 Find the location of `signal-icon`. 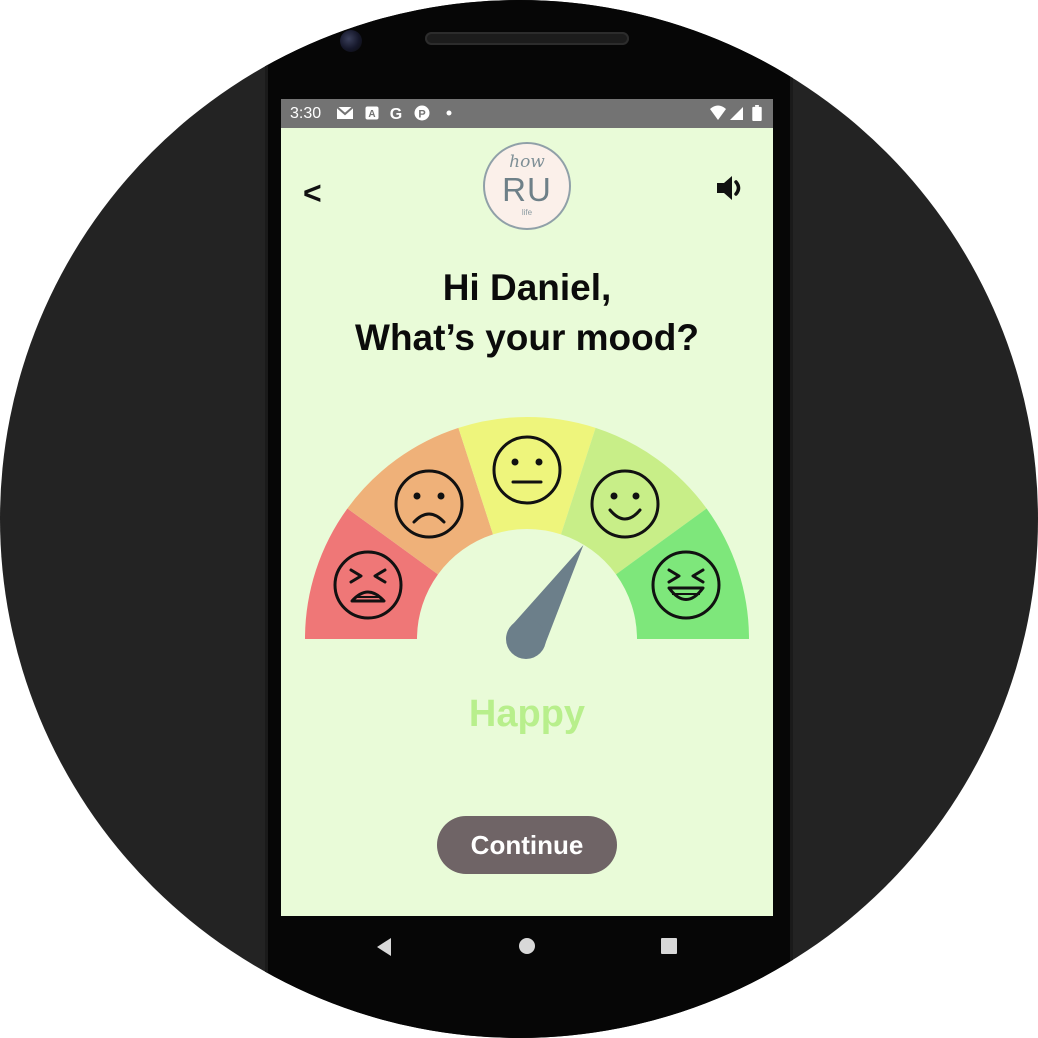

signal-icon is located at coordinates (736, 113).